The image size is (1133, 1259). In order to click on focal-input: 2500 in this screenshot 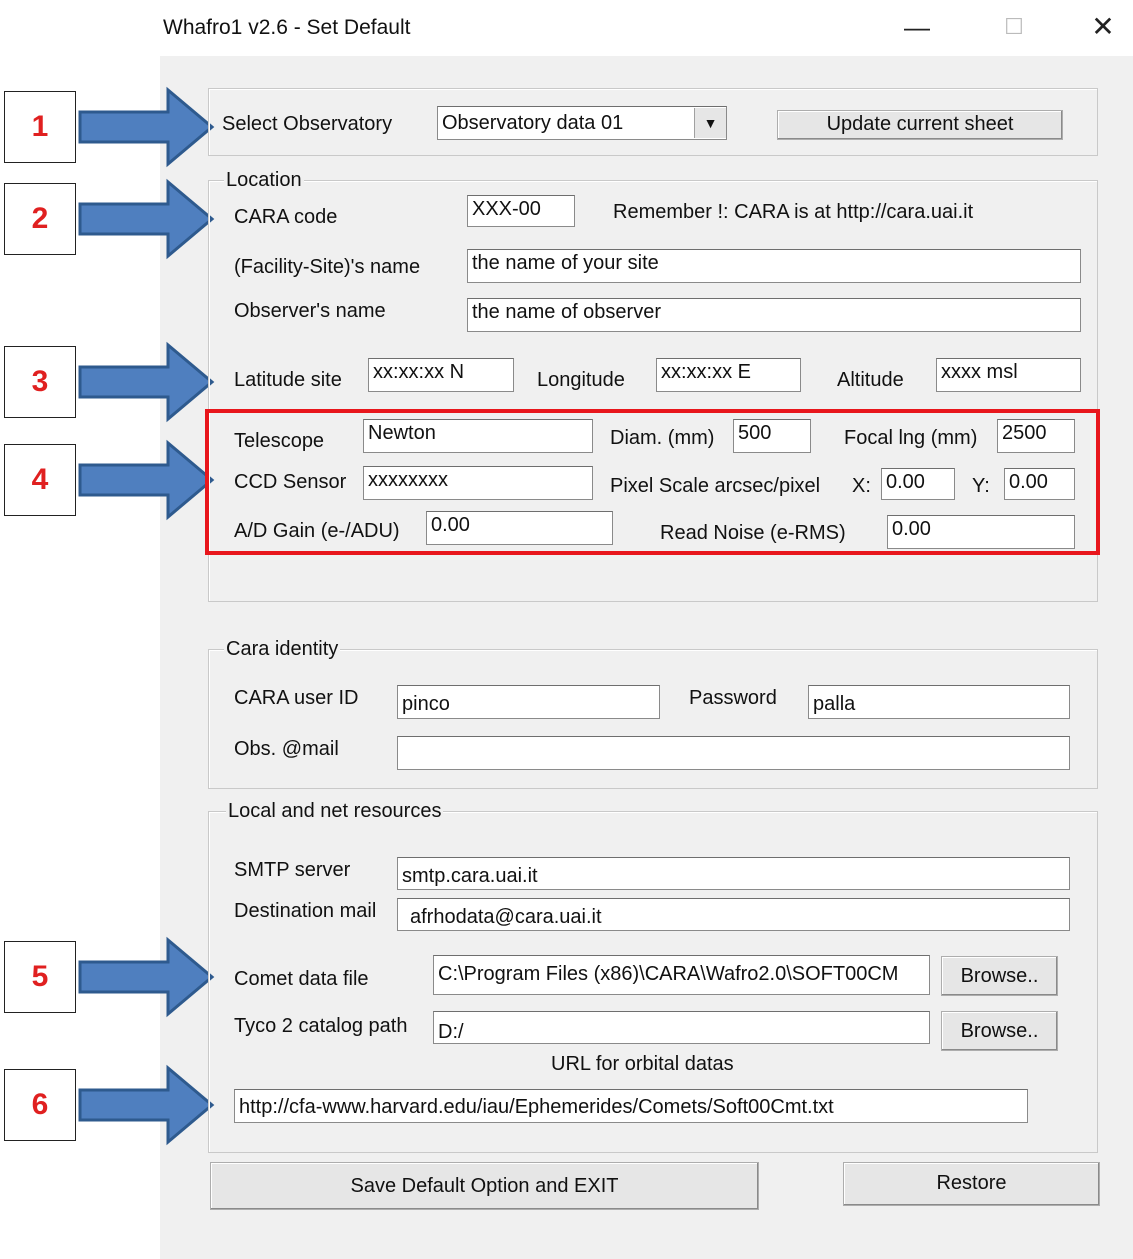, I will do `click(1036, 436)`.